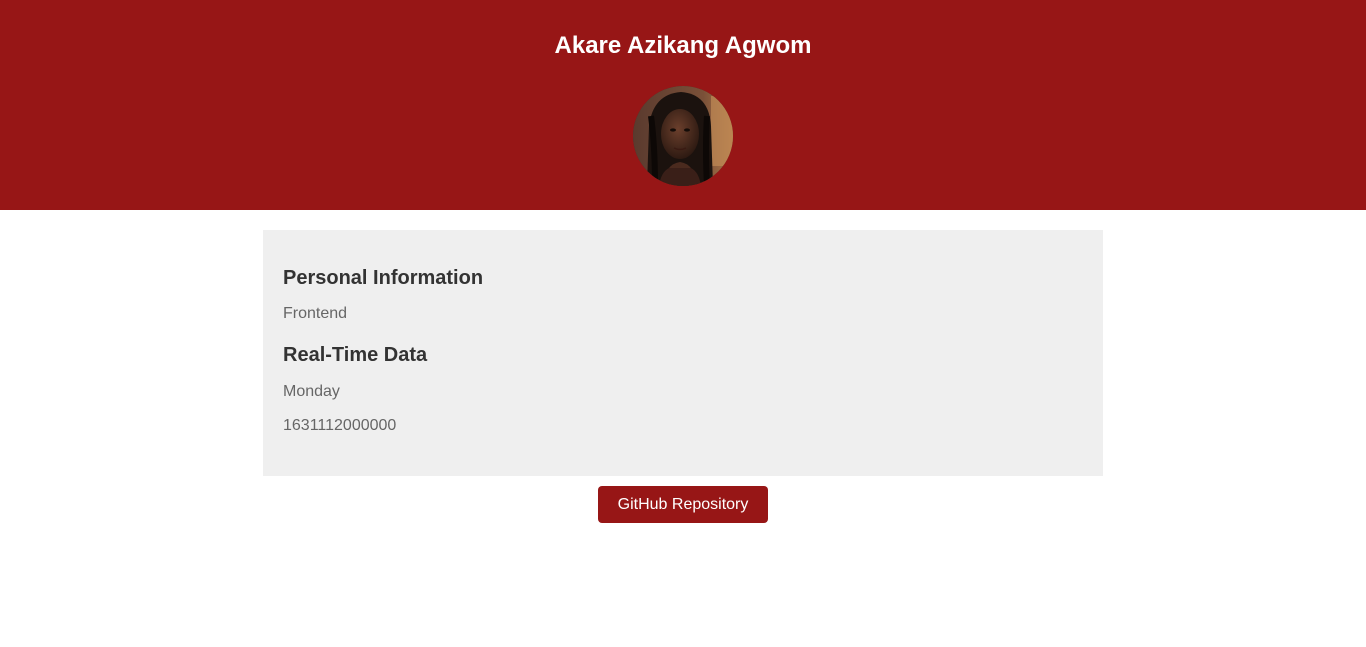  What do you see at coordinates (315, 313) in the screenshot?
I see `track-text: Frontend` at bounding box center [315, 313].